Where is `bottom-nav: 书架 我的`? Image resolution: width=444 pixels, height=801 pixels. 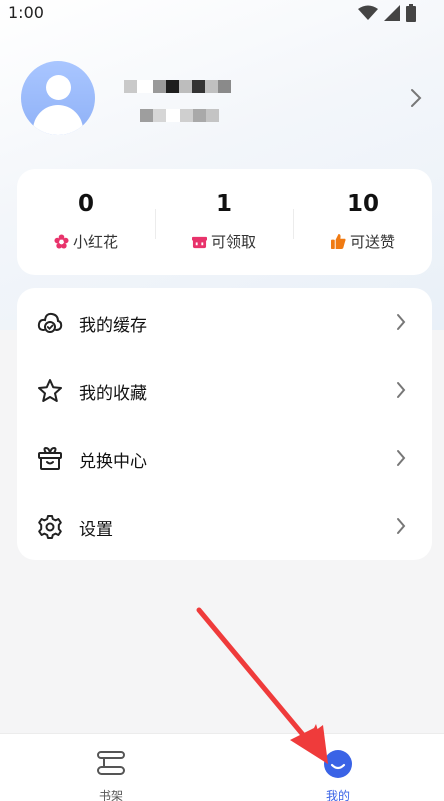
bottom-nav: 书架 我的 is located at coordinates (222, 767).